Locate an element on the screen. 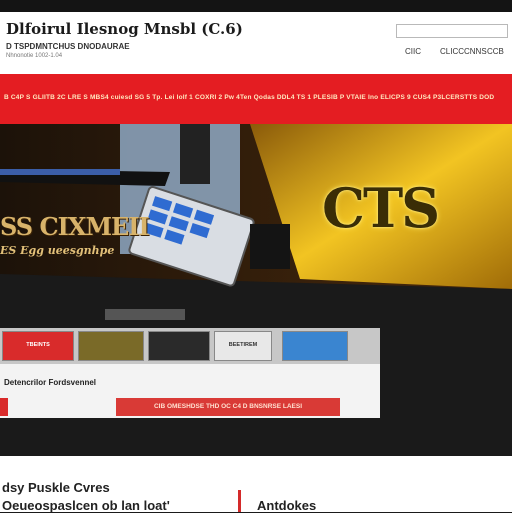 This screenshot has width=512, height=513. thumbnail-1: TBEINTS is located at coordinates (38, 346).